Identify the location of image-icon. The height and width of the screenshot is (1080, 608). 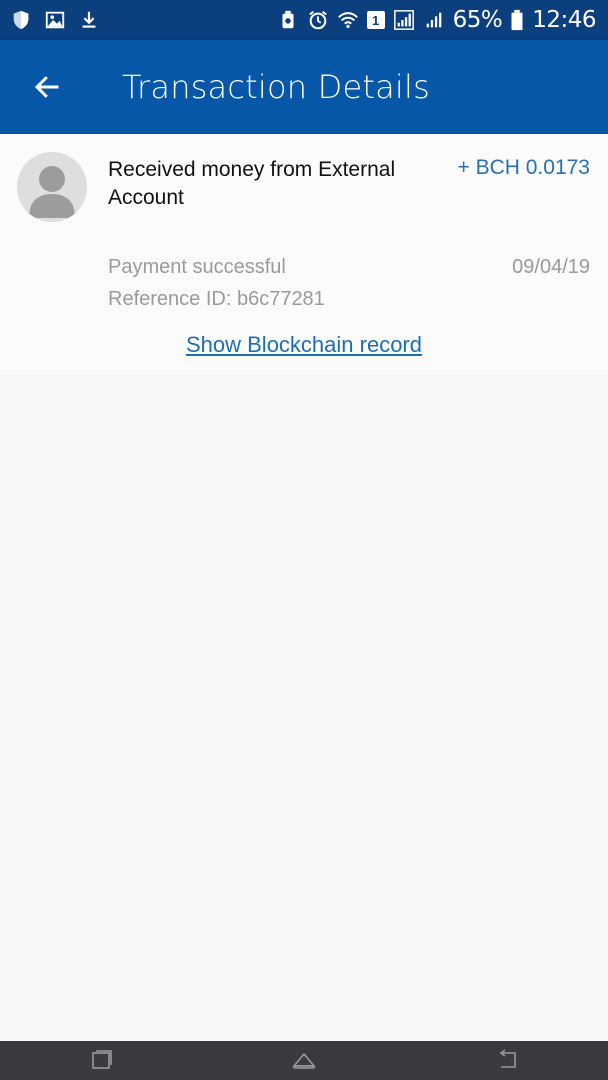
(55, 20).